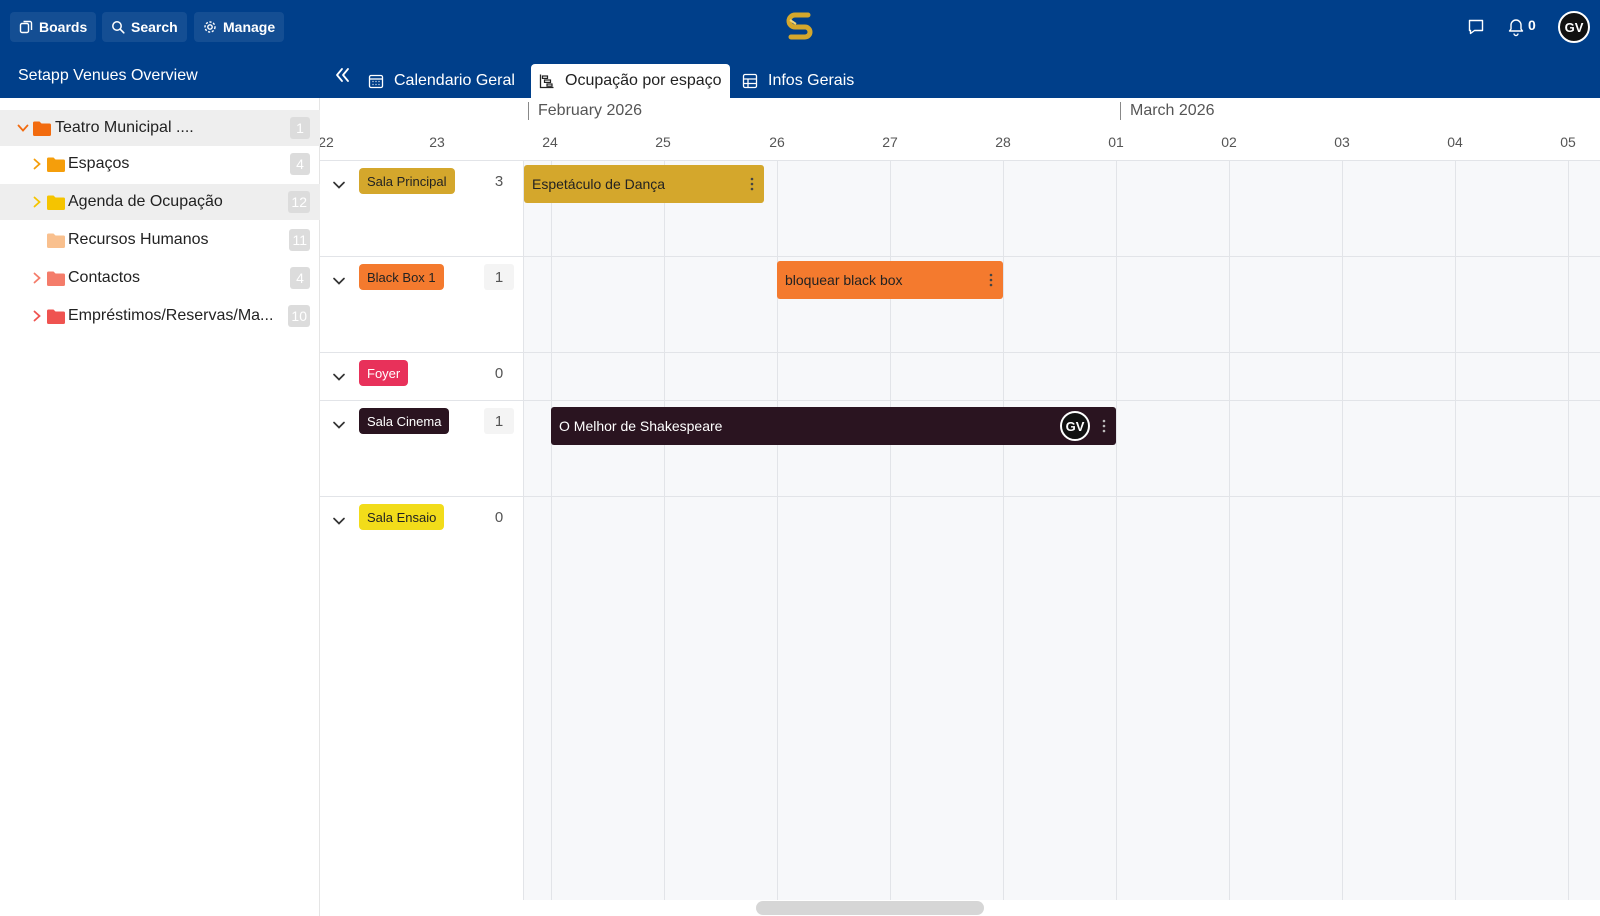  What do you see at coordinates (833, 426) in the screenshot?
I see `event-bar: O Melhor de Shakespeare GV` at bounding box center [833, 426].